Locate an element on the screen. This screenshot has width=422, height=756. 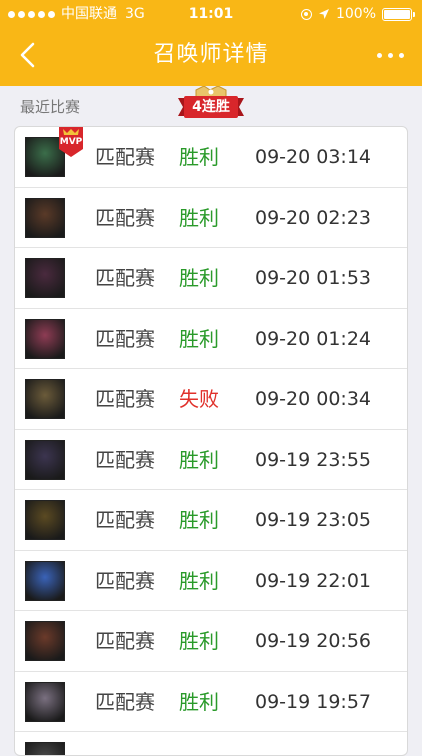
match-row: MVP 匹配赛 胜利 09-20 03:14 is located at coordinates (211, 157).